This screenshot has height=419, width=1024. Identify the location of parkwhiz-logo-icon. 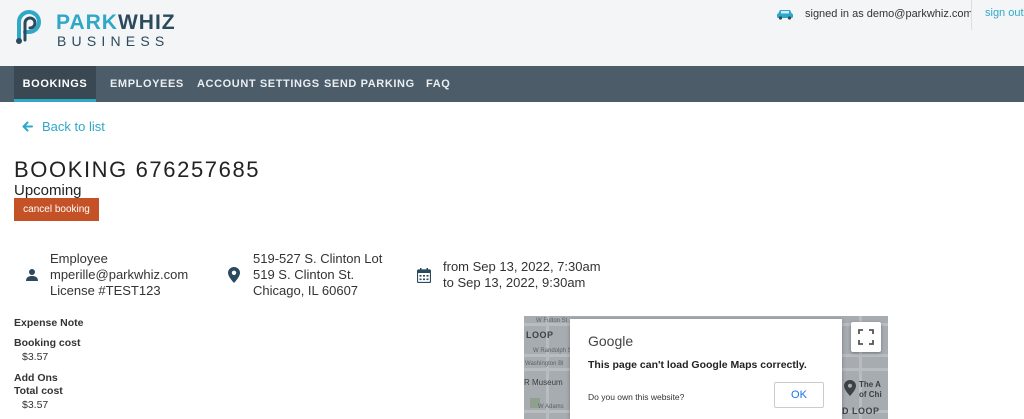
(28, 27).